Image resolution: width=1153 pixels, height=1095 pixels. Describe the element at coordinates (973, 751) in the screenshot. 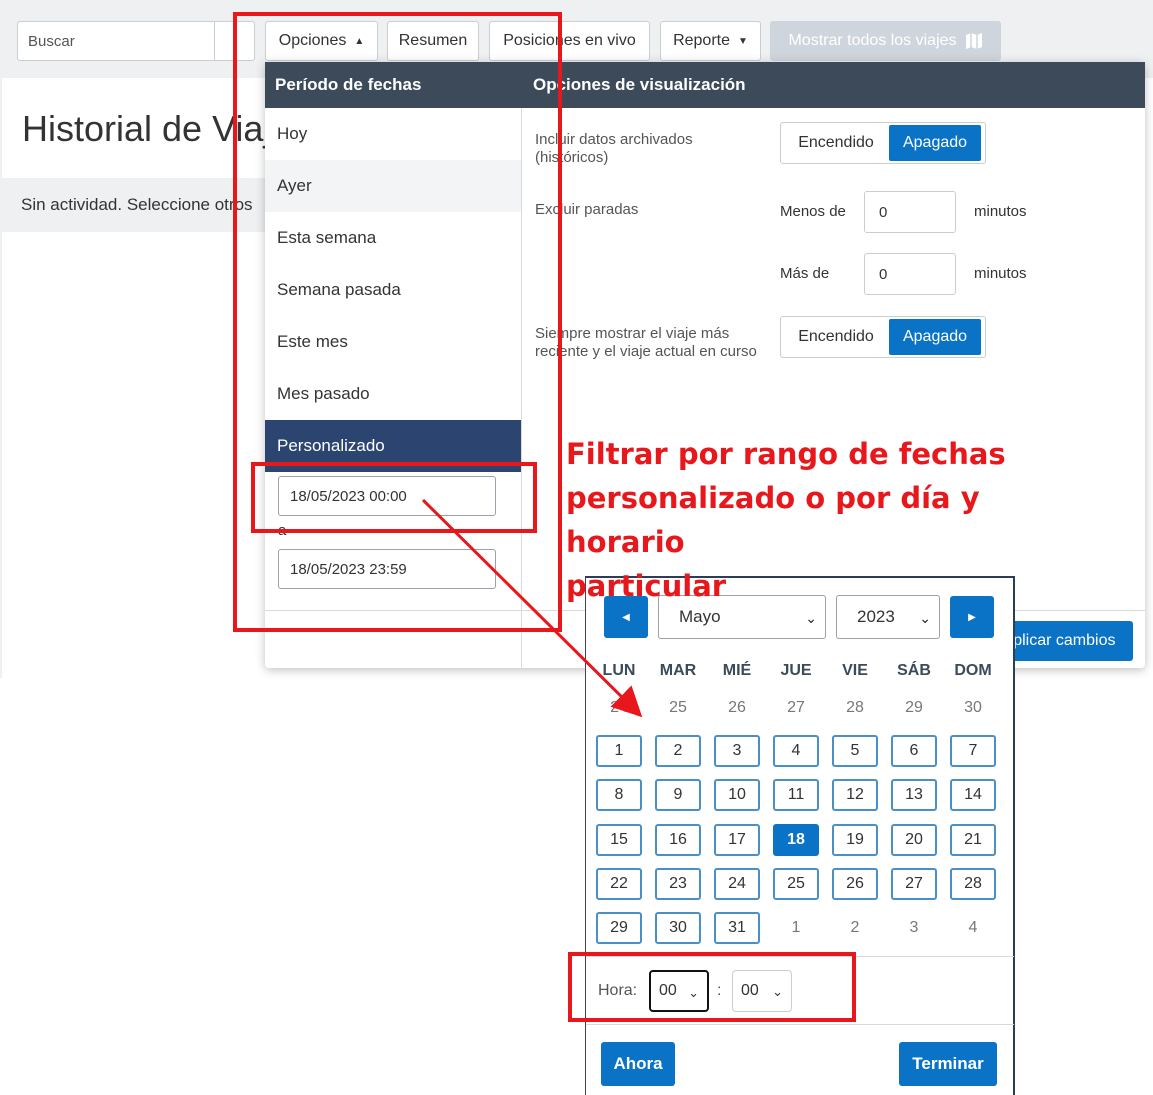

I see `calendar-day: 7` at that location.